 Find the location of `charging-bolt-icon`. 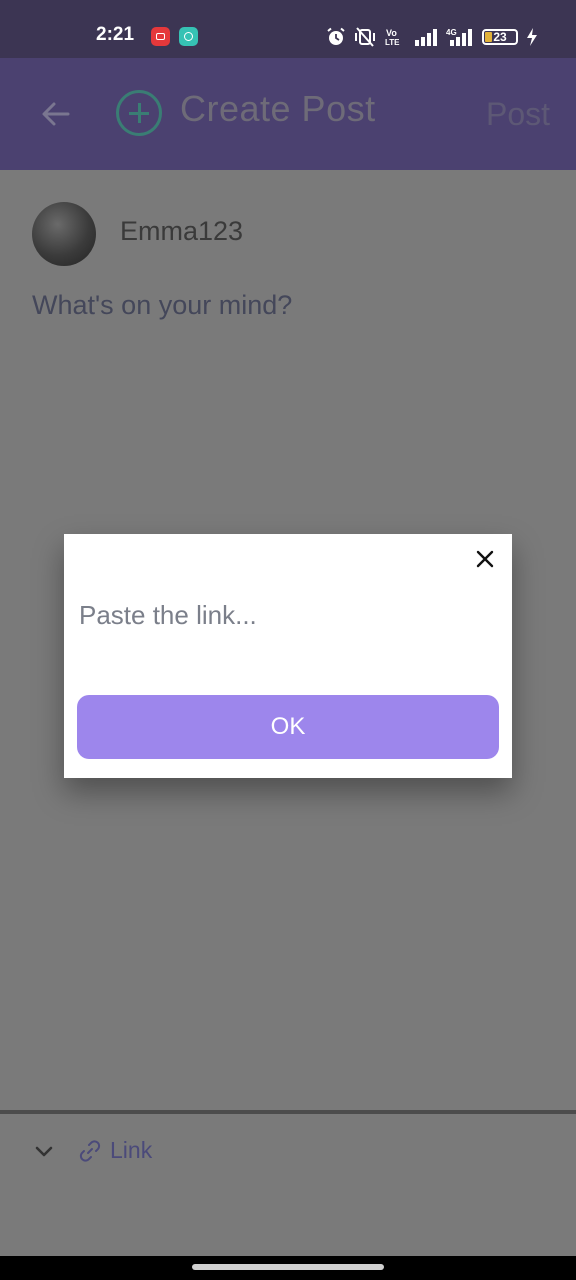

charging-bolt-icon is located at coordinates (532, 37).